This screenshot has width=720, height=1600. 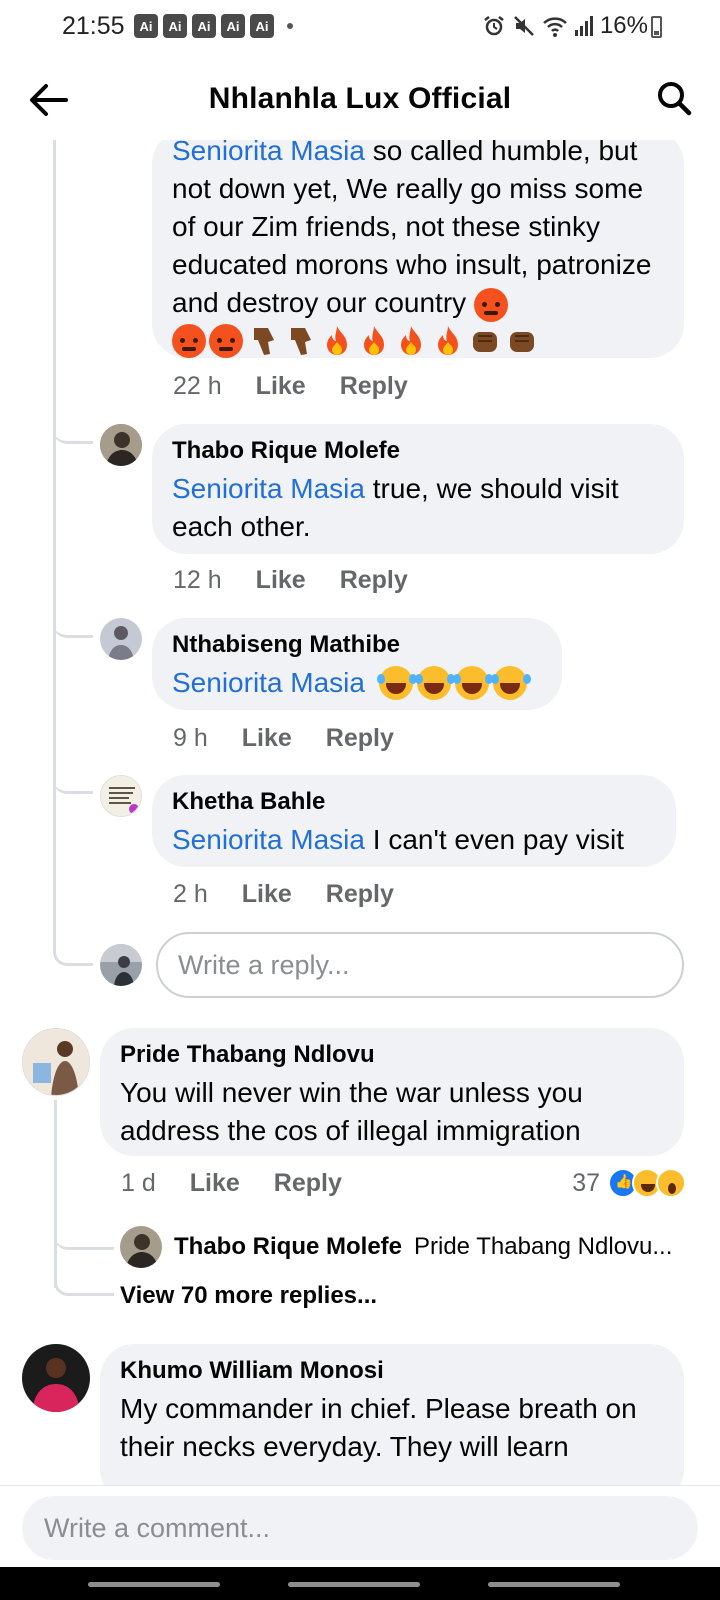 I want to click on thumbs-down-emoji-icon, so click(x=264, y=341).